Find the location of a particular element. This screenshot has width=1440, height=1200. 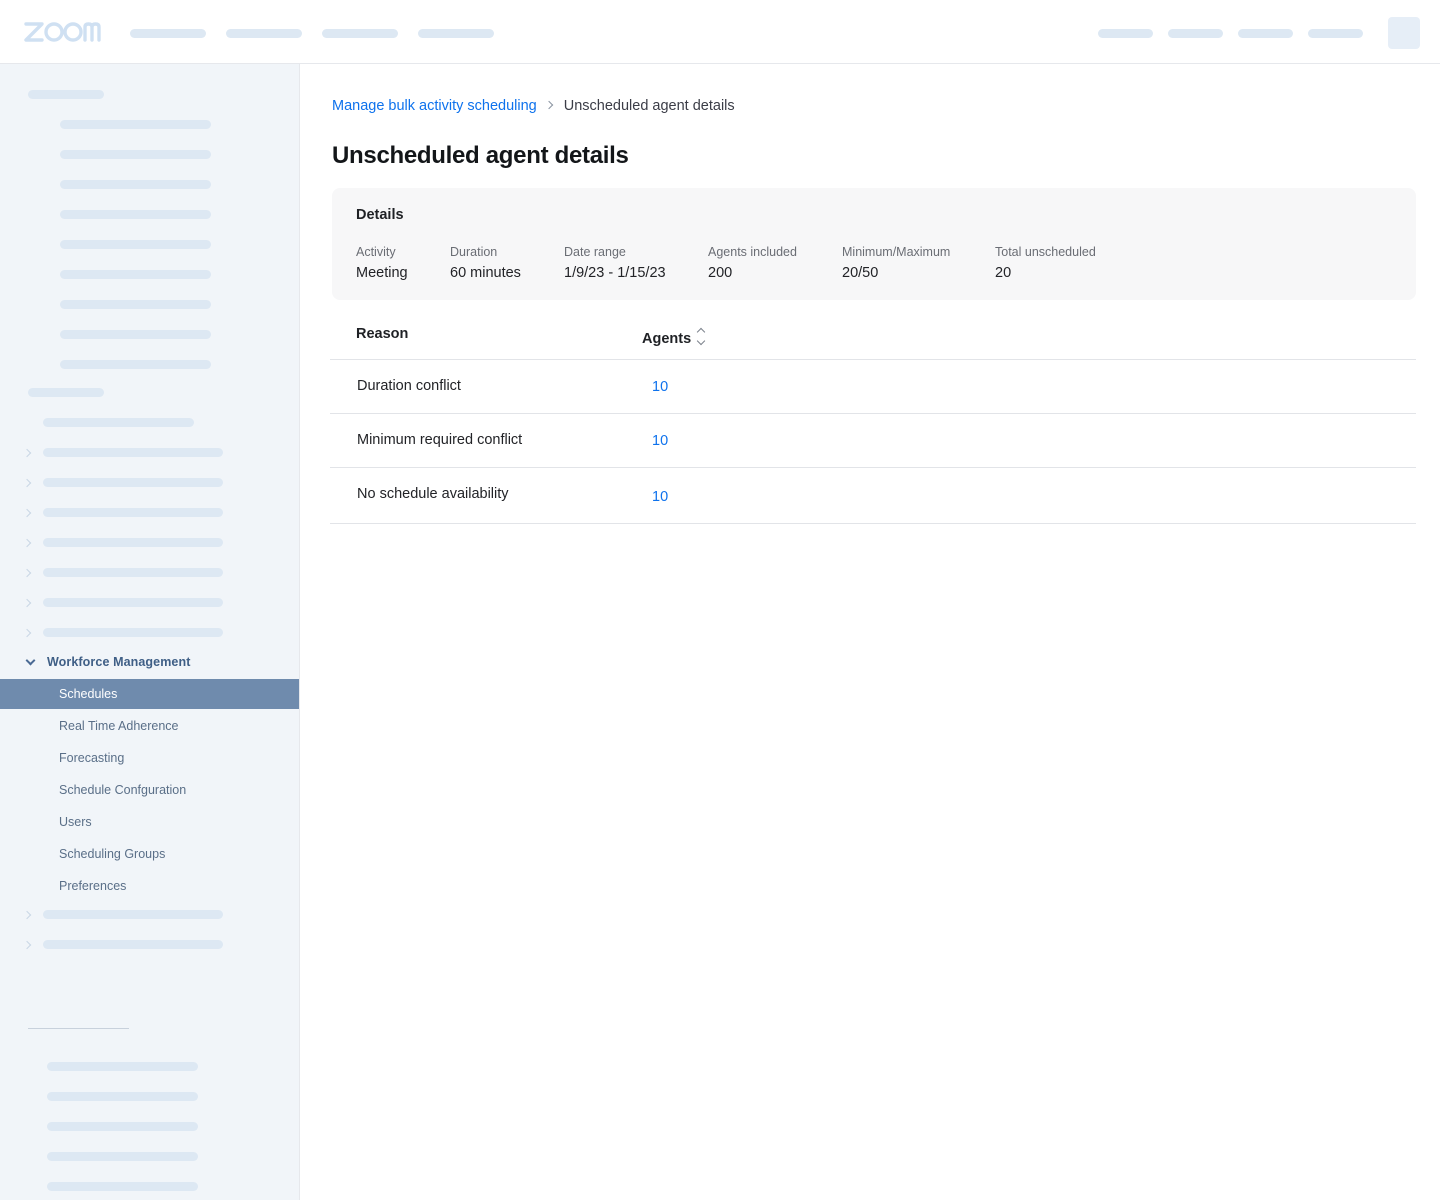

detail-label: Agents included is located at coordinates (752, 252).